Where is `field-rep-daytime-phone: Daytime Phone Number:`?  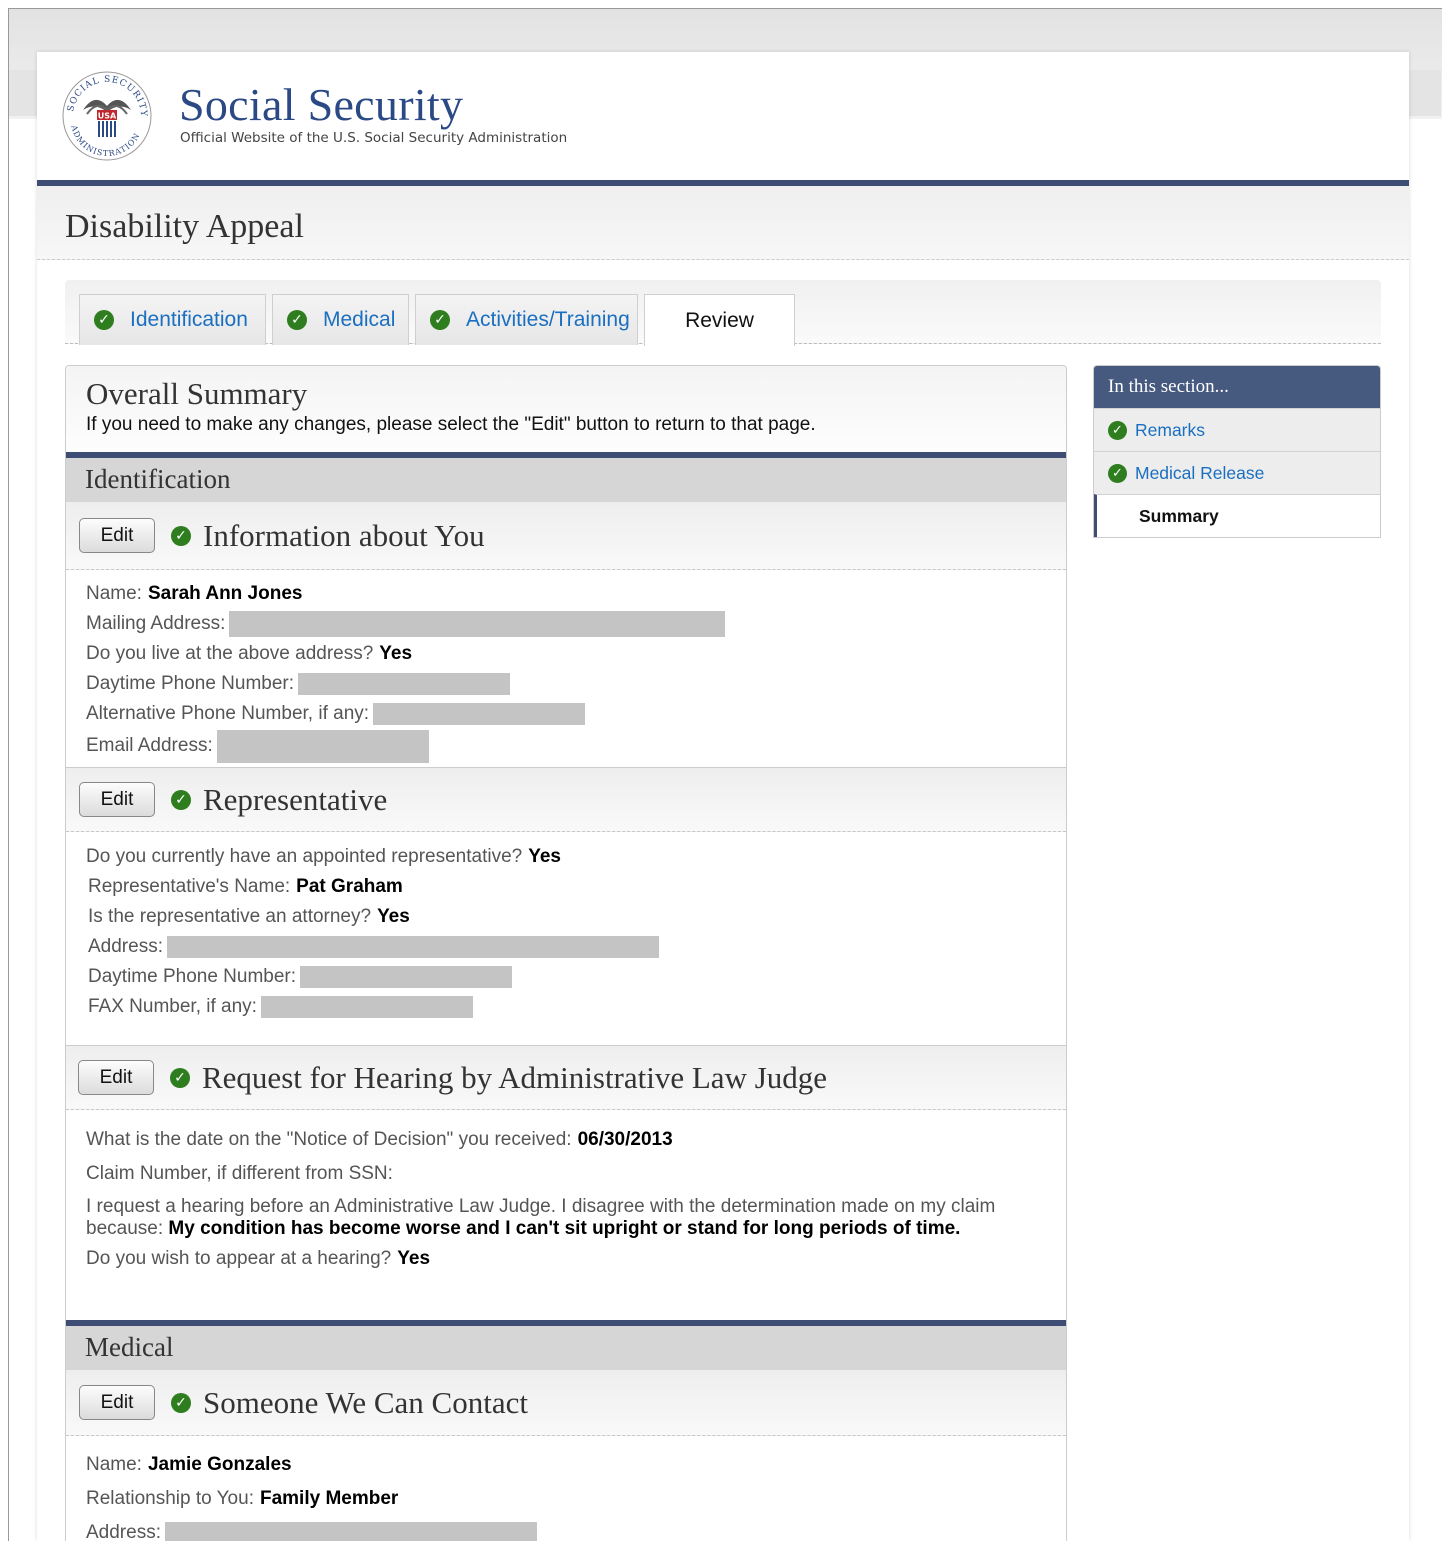
field-rep-daytime-phone: Daytime Phone Number: is located at coordinates (566, 977).